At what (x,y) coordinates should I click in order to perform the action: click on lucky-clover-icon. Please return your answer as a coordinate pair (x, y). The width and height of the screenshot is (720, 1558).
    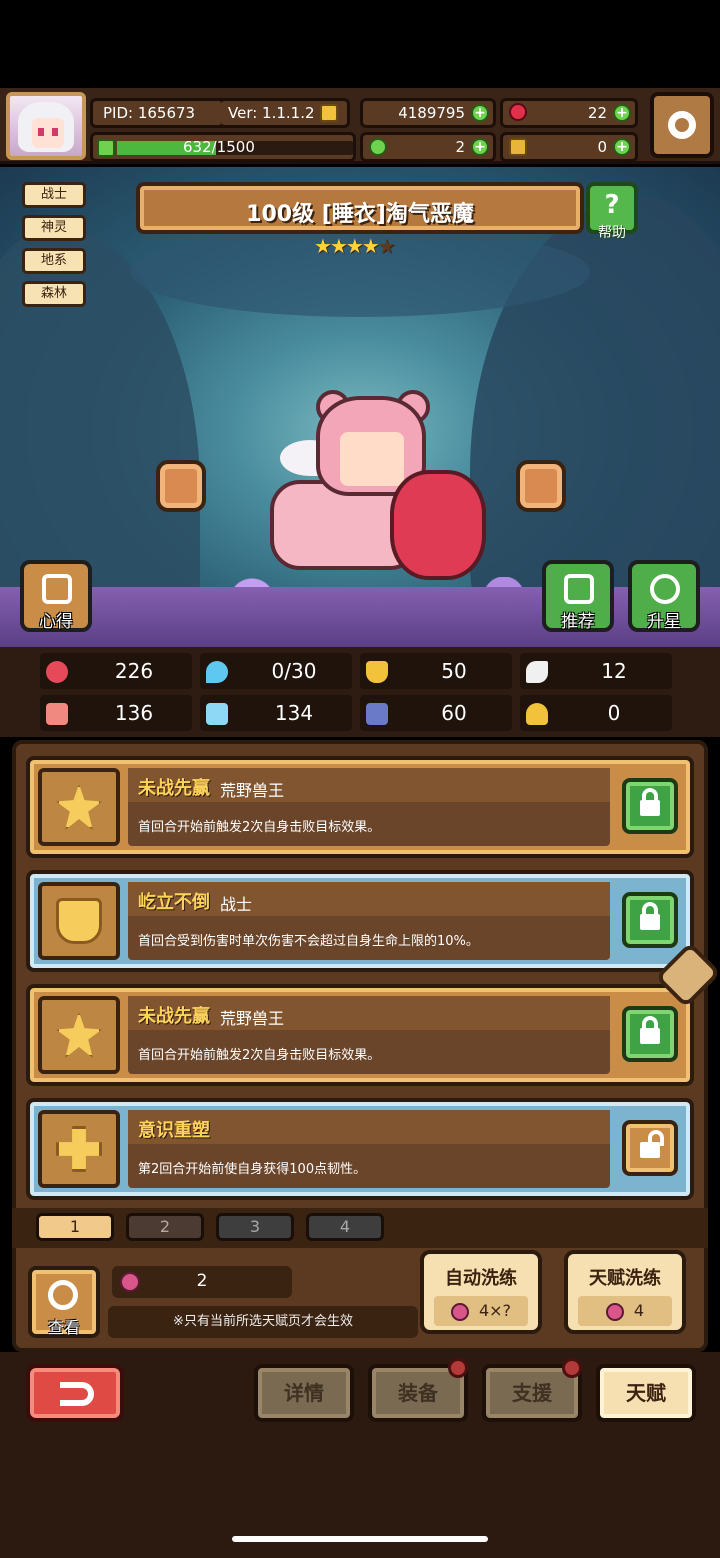
    Looking at the image, I should click on (378, 147).